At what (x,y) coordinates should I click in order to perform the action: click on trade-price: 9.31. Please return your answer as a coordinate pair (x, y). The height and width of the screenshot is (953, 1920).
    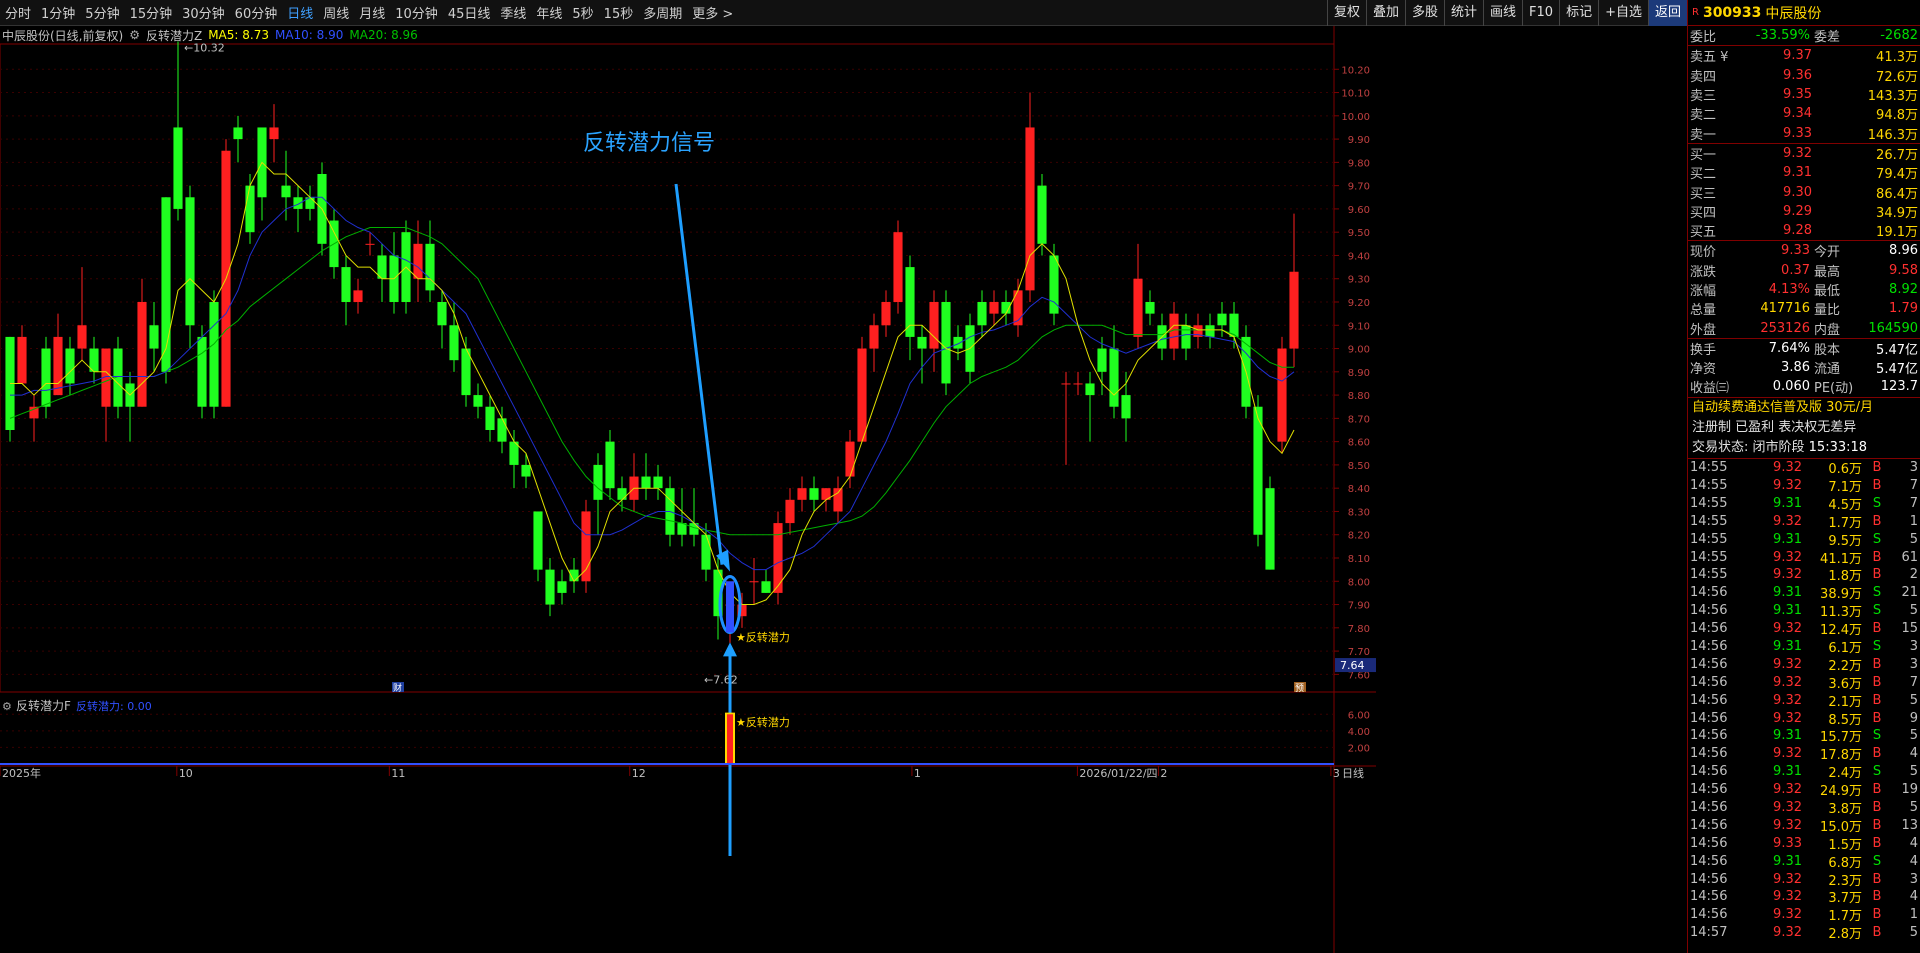
    Looking at the image, I should click on (1787, 503).